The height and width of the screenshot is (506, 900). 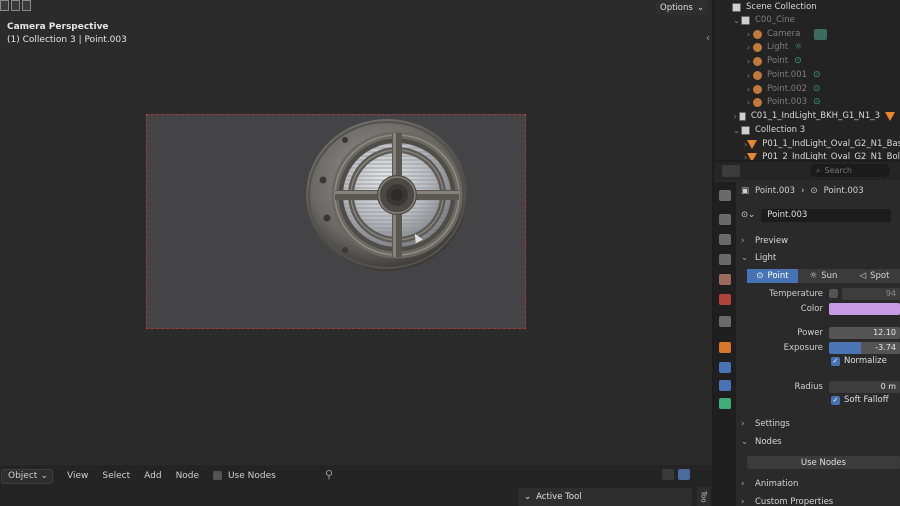 What do you see at coordinates (826, 215) in the screenshot?
I see `datablock-name-field: Point.003` at bounding box center [826, 215].